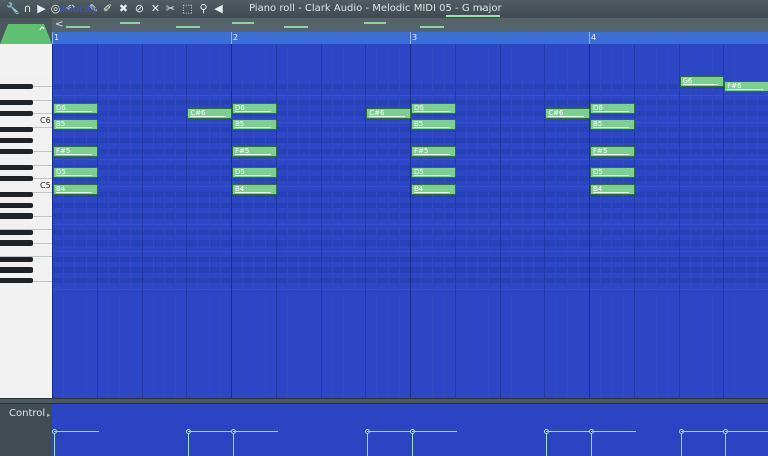  Describe the element at coordinates (41, 8) in the screenshot. I see `play-icon: ▶` at that location.